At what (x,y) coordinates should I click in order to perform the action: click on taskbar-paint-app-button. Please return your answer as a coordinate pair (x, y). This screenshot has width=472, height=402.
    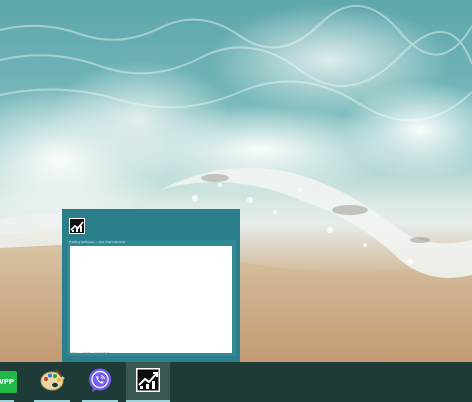
    Looking at the image, I should click on (52, 382).